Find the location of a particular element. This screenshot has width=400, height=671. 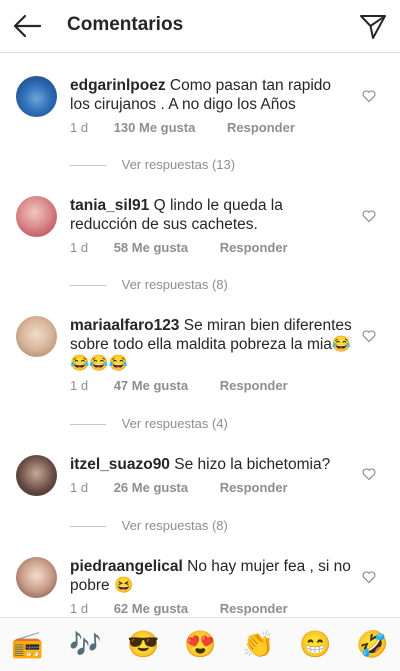

comment-likes: 58 Me gusta is located at coordinates (151, 247).